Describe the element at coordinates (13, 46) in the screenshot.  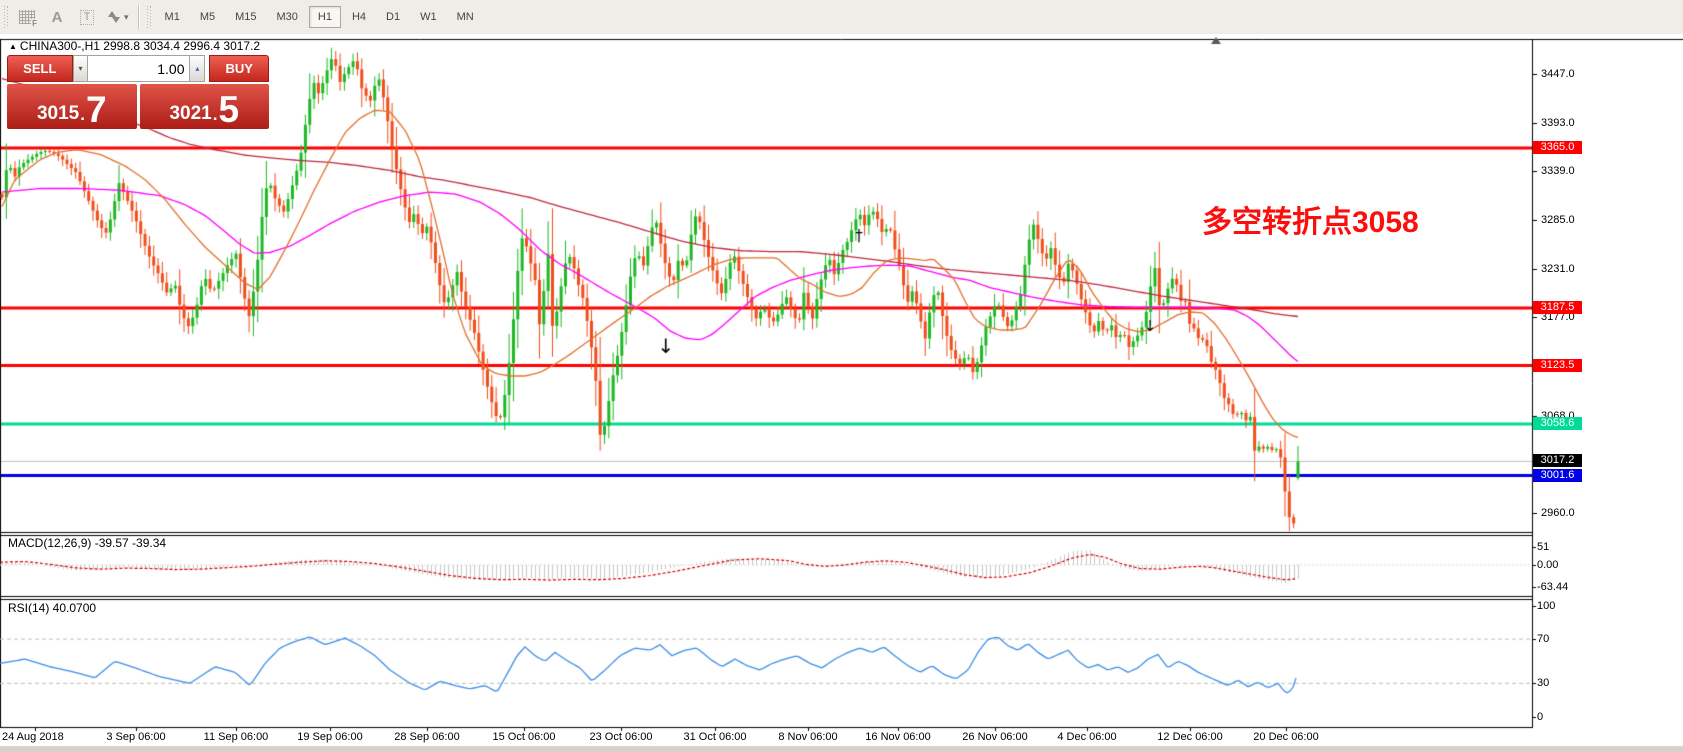
I see `collapse-panel-icon: ▲` at that location.